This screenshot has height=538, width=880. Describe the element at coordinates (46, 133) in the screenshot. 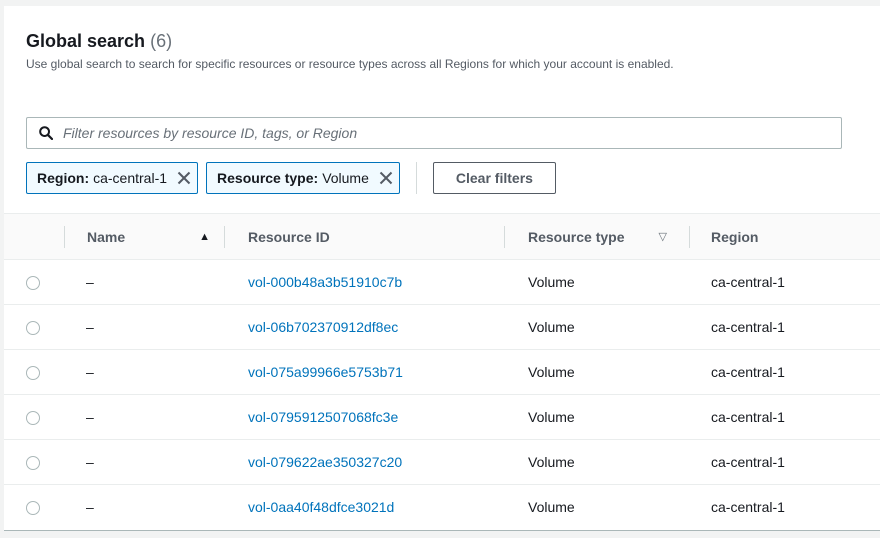

I see `search-icon` at that location.